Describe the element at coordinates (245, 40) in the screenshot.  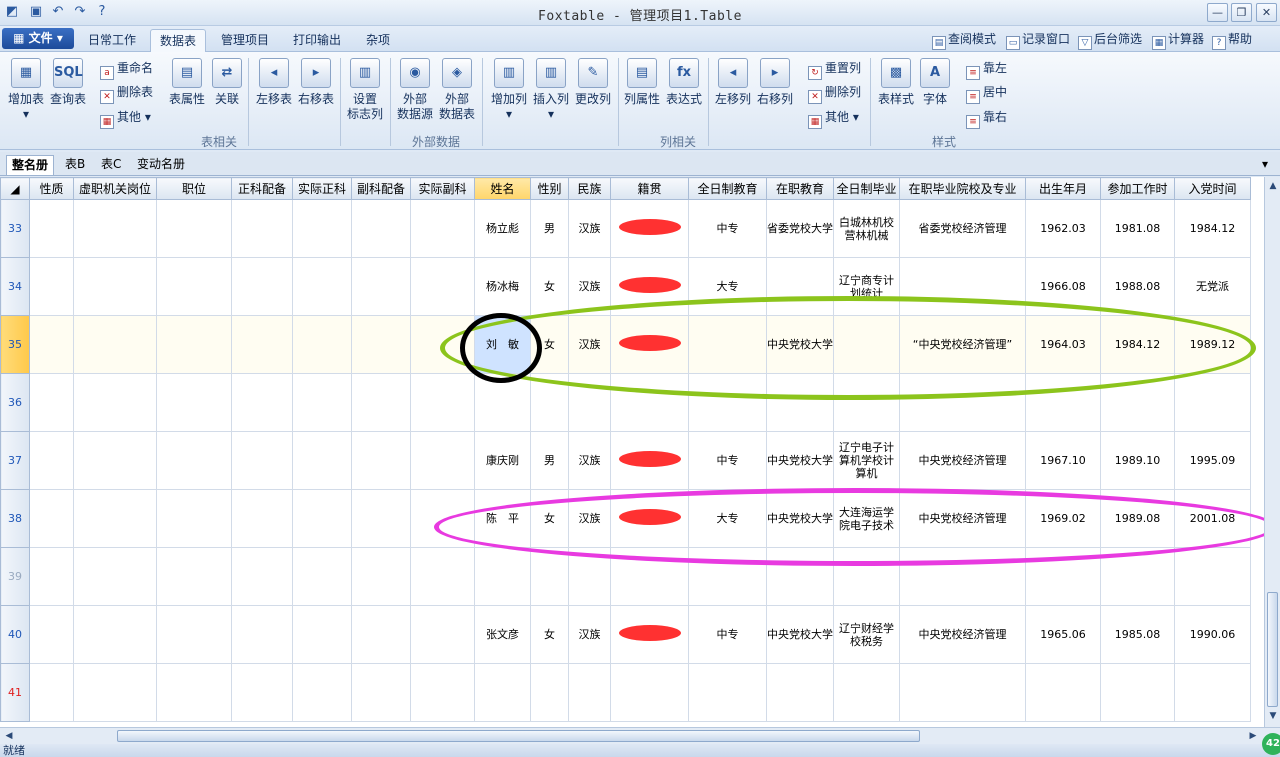
I see `tab-manage-project: 管理项目` at that location.